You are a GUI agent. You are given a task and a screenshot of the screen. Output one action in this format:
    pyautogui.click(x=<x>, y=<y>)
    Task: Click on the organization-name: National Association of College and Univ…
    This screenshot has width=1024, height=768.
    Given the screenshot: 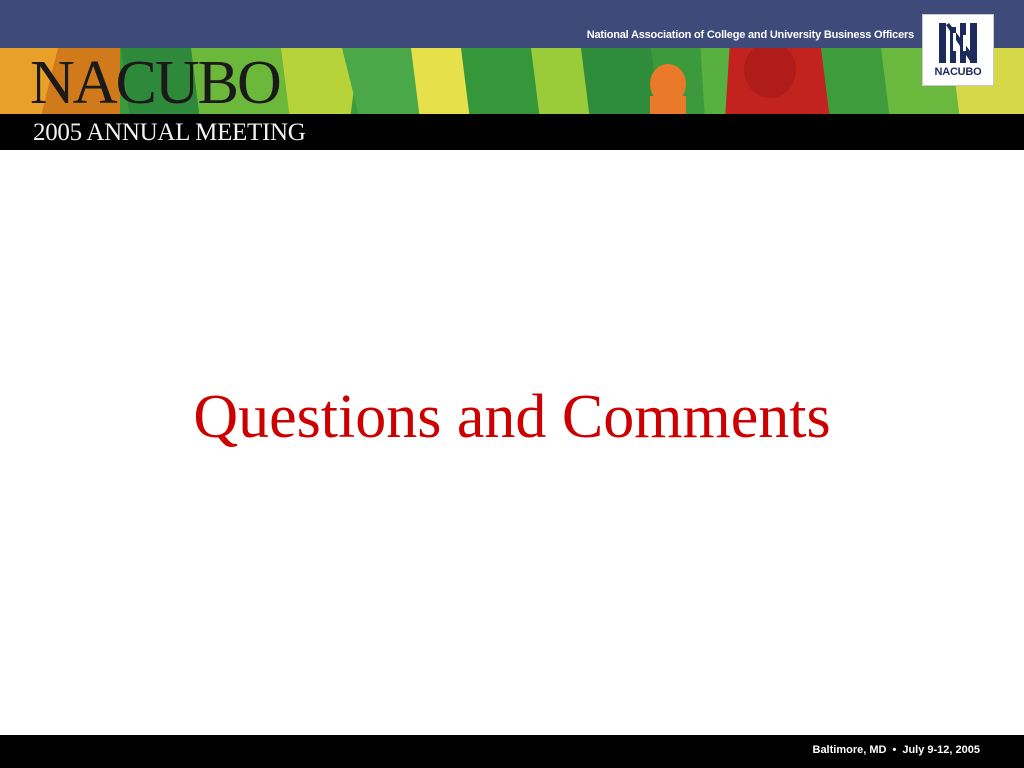 What is the action you would take?
    pyautogui.click(x=750, y=35)
    